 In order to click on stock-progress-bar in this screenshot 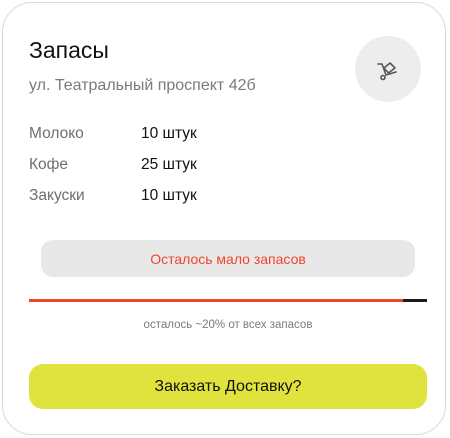, I will do `click(228, 300)`.